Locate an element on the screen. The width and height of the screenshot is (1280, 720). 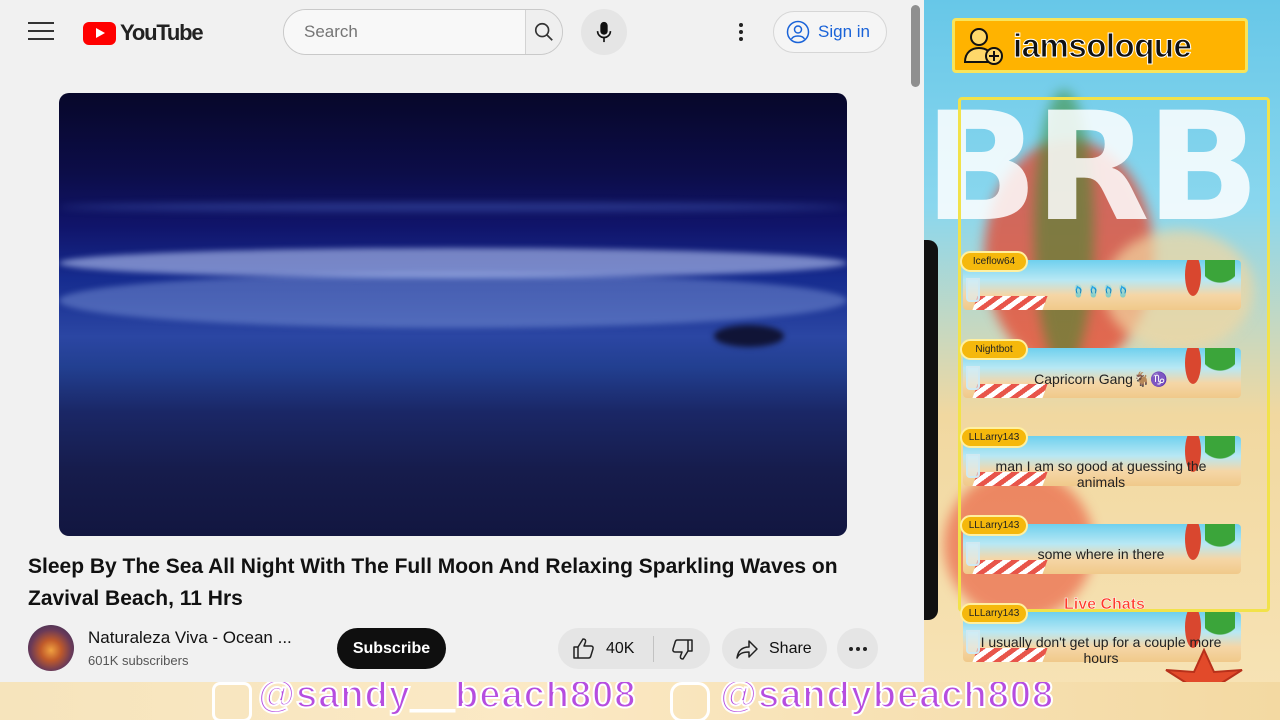
social-handle: @sandybeach808 is located at coordinates (887, 699).